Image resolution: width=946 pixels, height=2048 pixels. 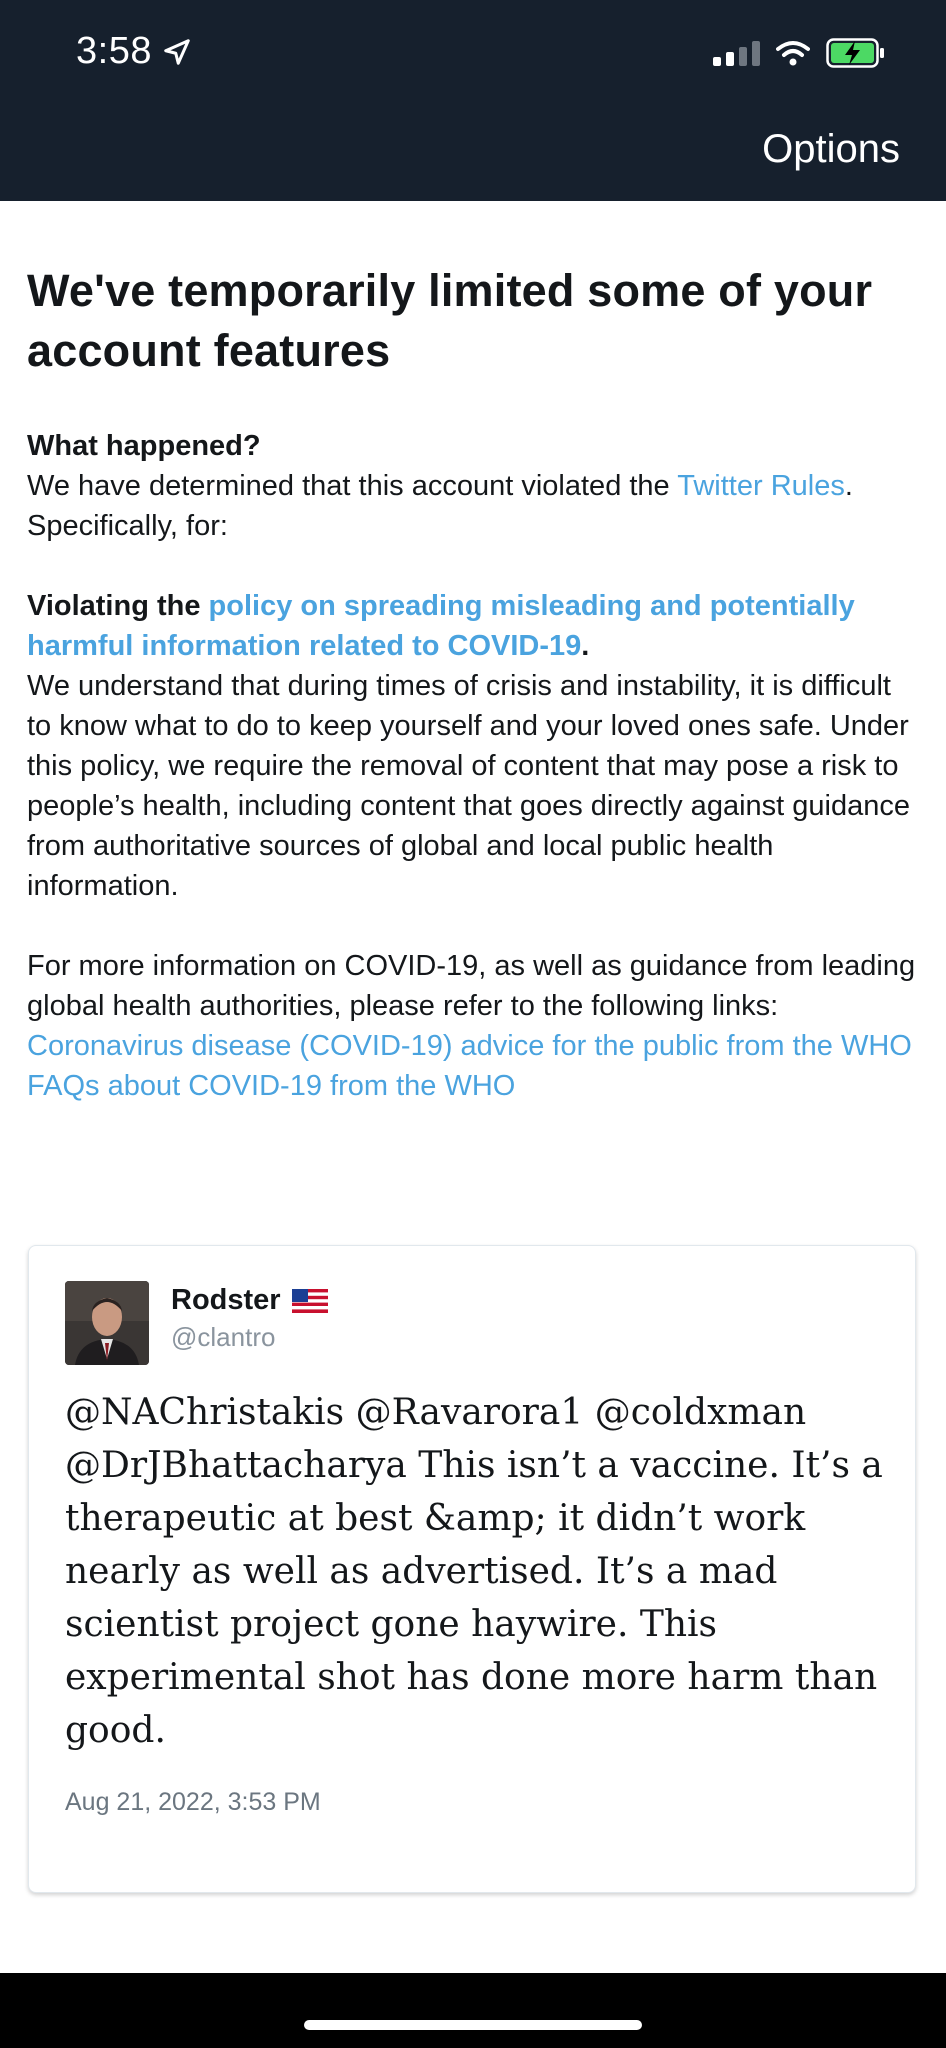 What do you see at coordinates (855, 53) in the screenshot?
I see `battery-charging-icon` at bounding box center [855, 53].